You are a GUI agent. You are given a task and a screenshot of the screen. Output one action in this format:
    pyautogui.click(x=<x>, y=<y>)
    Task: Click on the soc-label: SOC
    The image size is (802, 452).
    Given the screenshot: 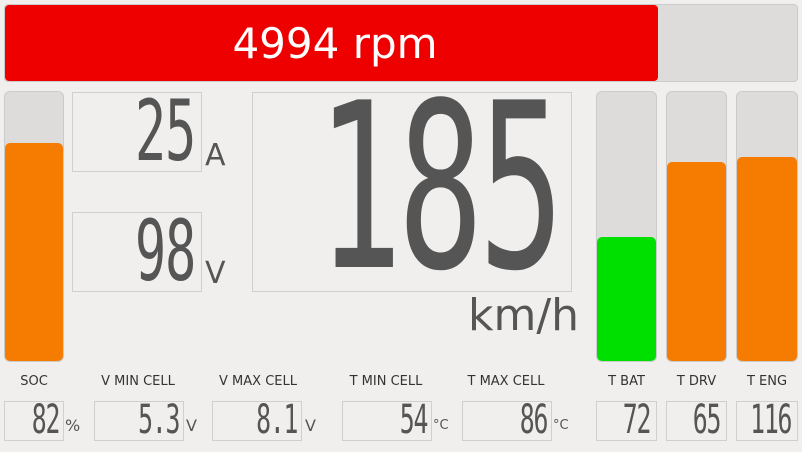 What is the action you would take?
    pyautogui.click(x=34, y=381)
    